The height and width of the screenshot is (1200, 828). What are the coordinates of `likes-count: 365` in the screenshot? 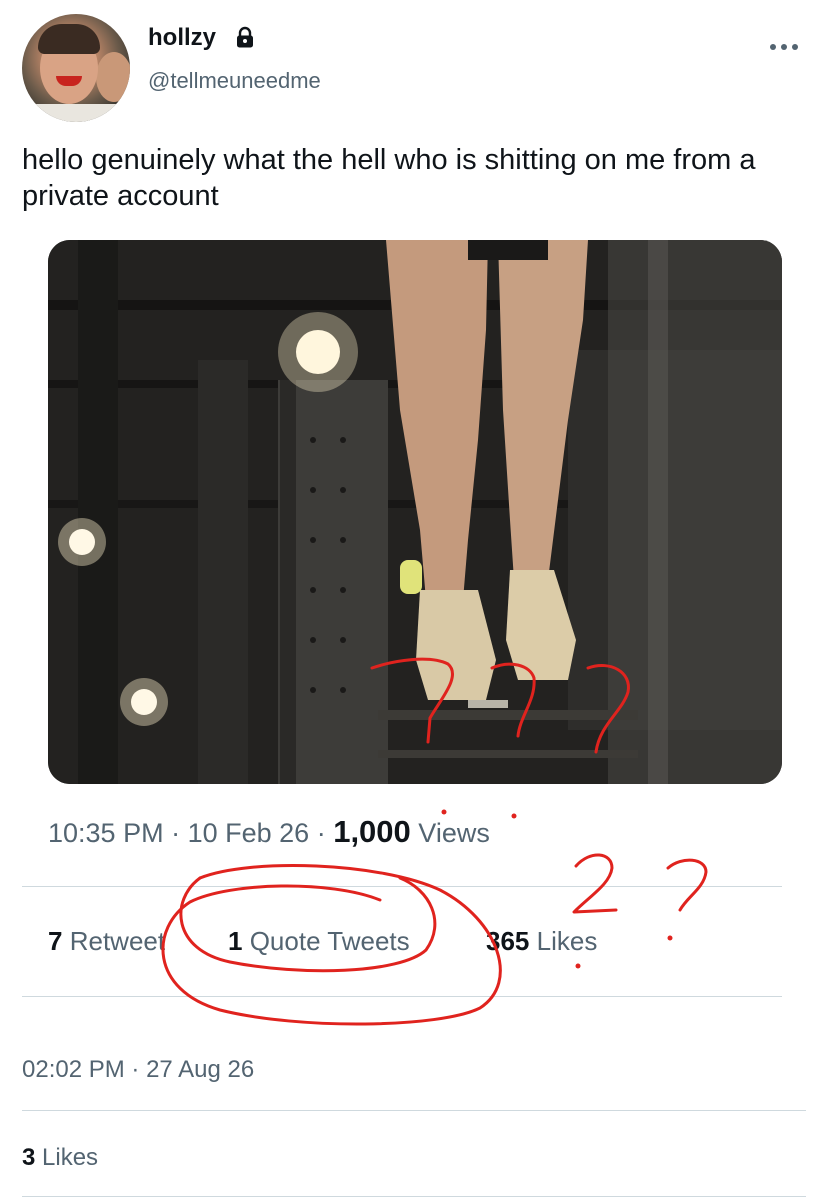 It's located at (508, 941).